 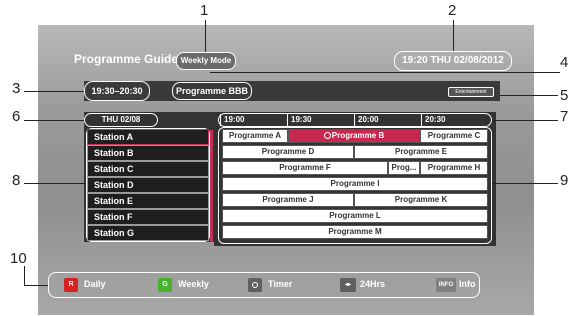 What do you see at coordinates (255, 136) in the screenshot?
I see `programme-cell: Programme A` at bounding box center [255, 136].